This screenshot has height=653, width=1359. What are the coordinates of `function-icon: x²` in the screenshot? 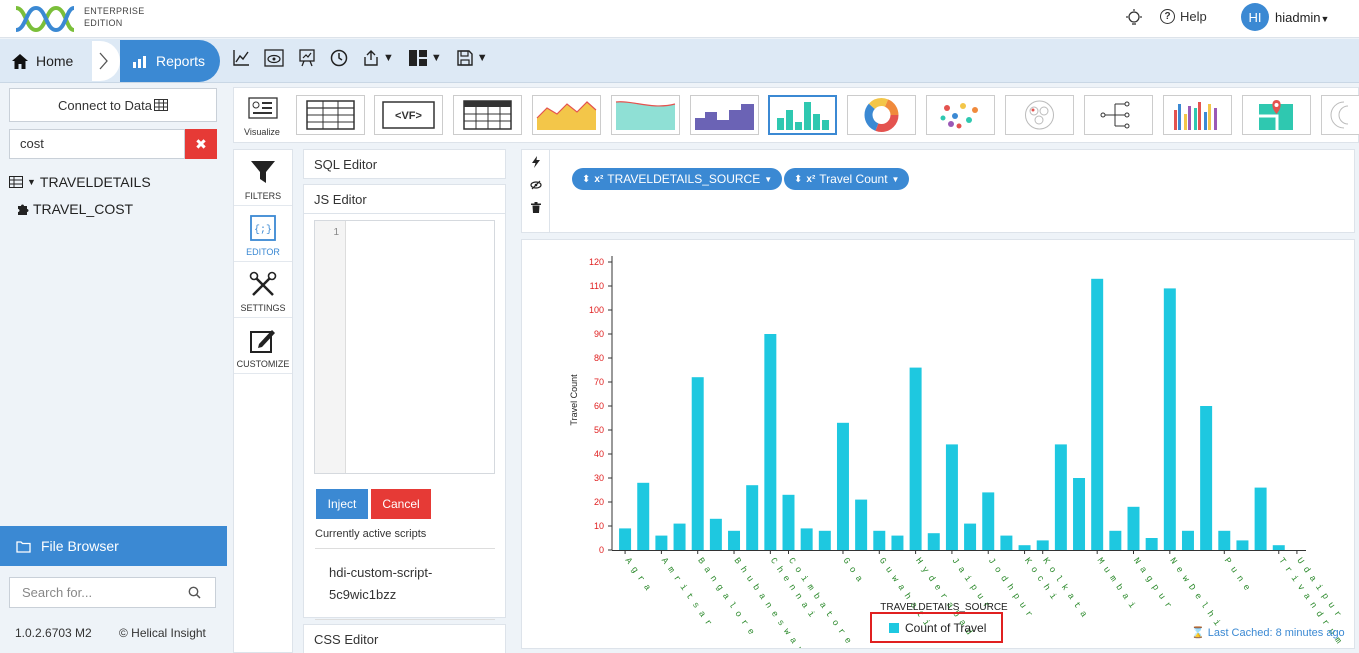 It's located at (599, 179).